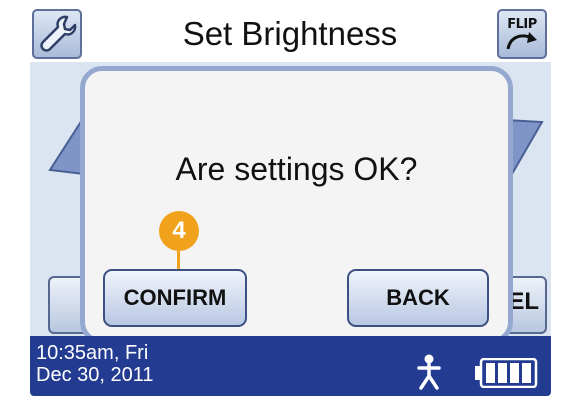 Image resolution: width=569 pixels, height=402 pixels. I want to click on person-icon, so click(429, 372).